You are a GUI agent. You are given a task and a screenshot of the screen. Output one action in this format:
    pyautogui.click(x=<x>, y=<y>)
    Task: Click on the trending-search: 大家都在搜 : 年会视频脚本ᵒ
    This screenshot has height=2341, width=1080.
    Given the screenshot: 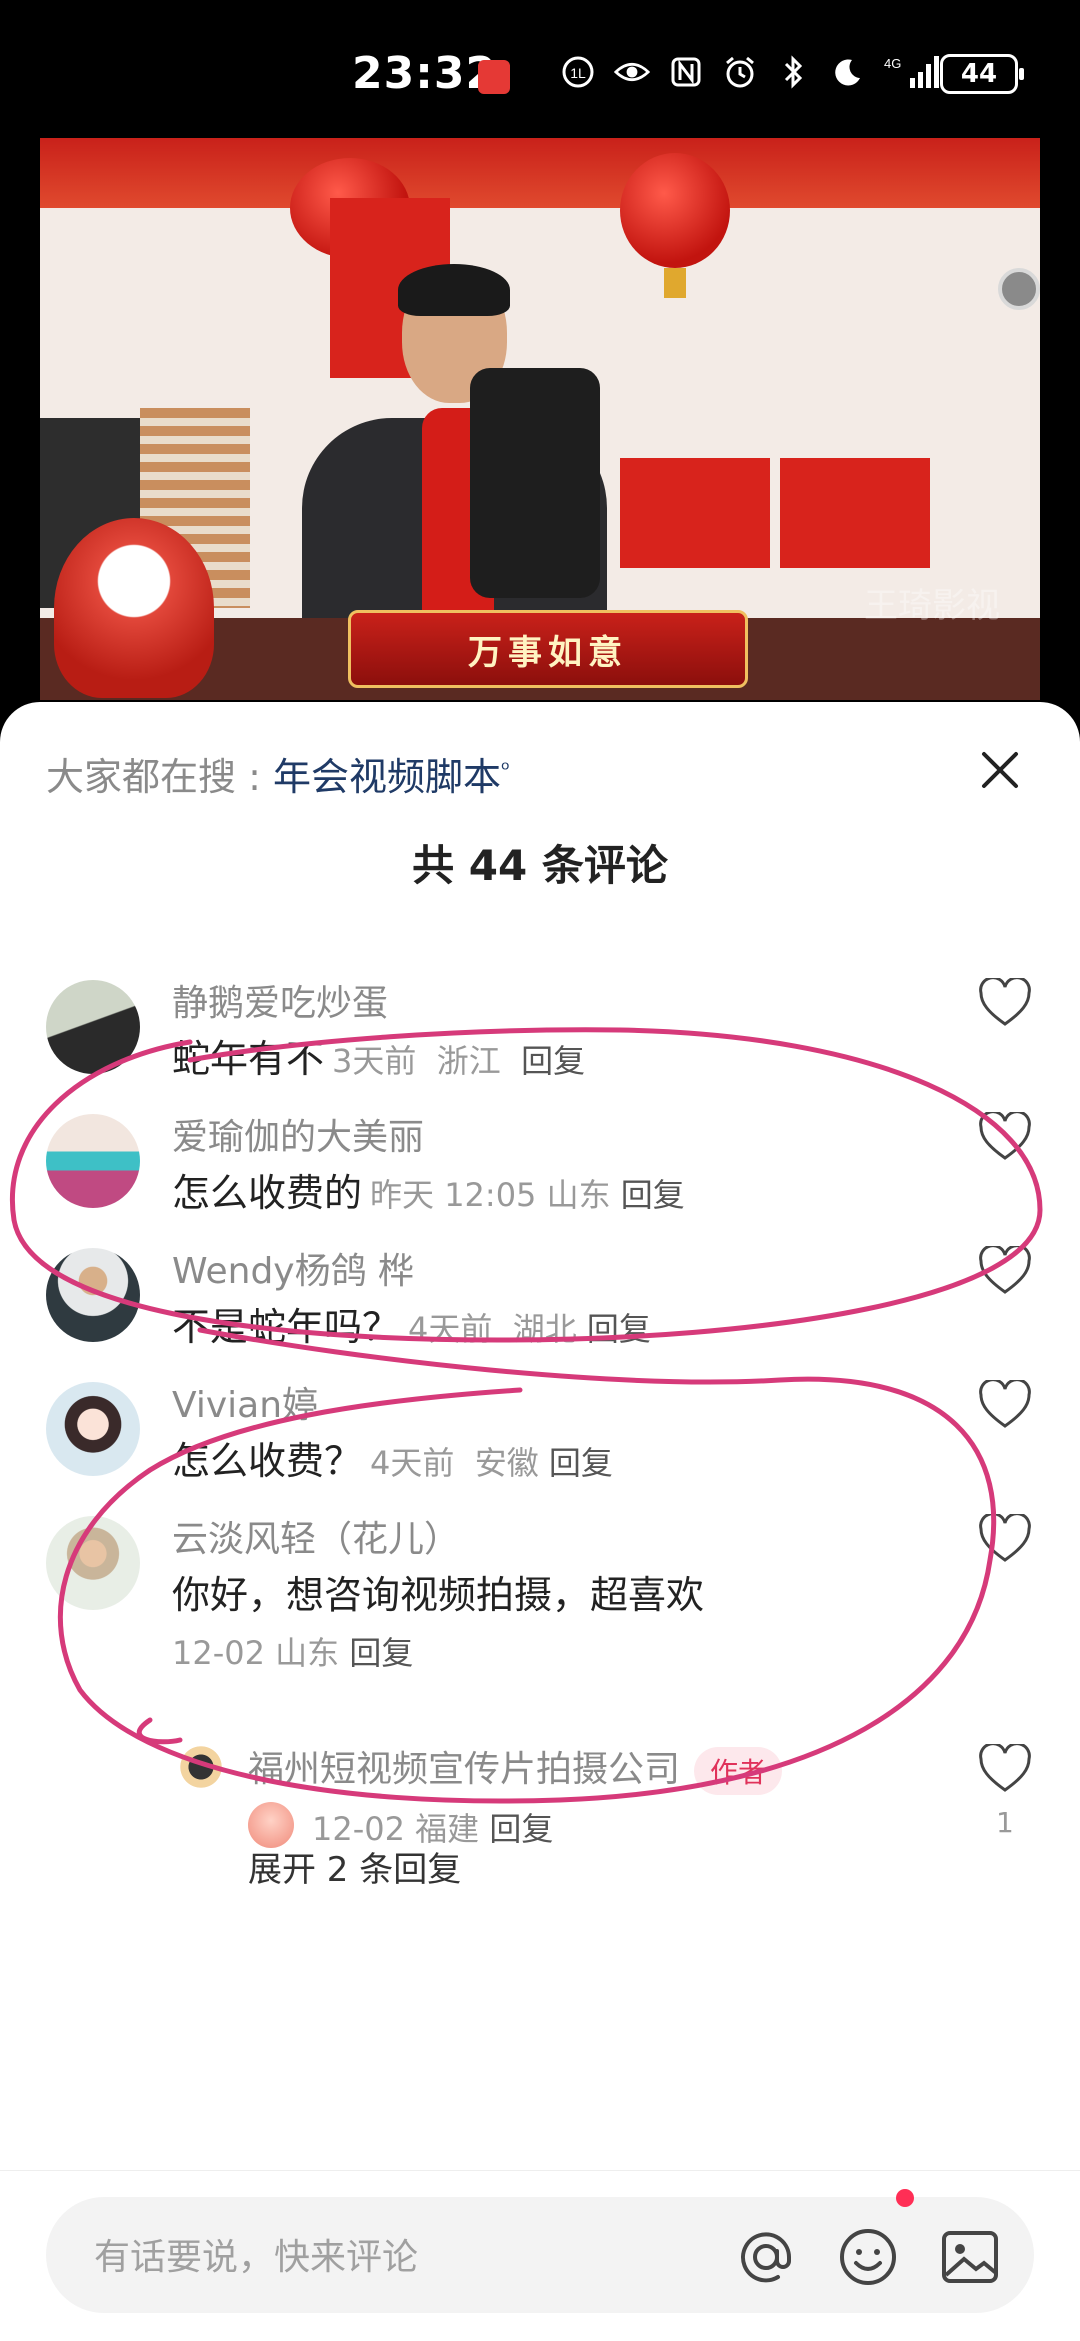 What is the action you would take?
    pyautogui.click(x=278, y=773)
    